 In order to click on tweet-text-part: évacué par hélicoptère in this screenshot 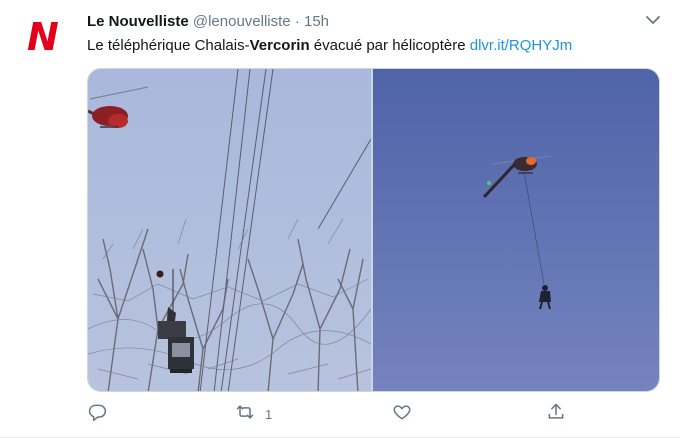, I will do `click(389, 45)`.